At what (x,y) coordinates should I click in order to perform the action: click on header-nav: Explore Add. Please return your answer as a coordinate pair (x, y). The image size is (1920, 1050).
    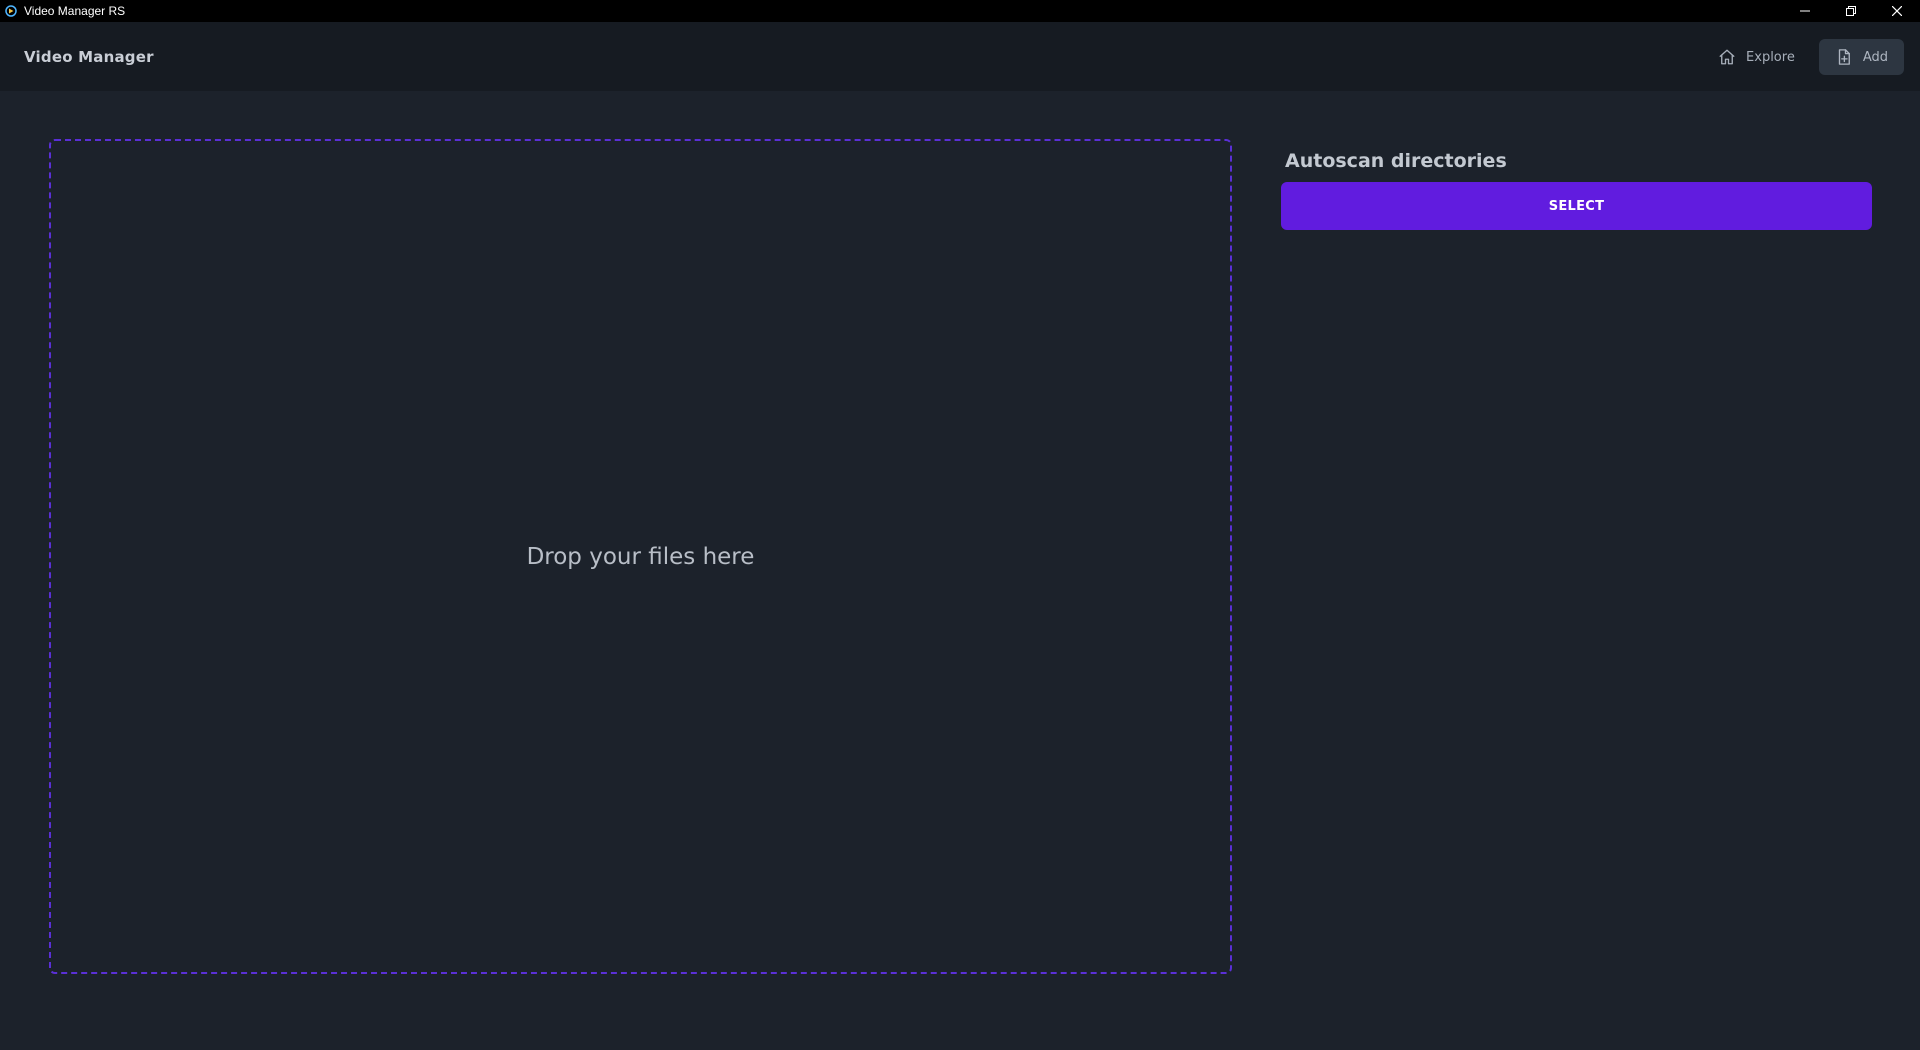
    Looking at the image, I should click on (1803, 57).